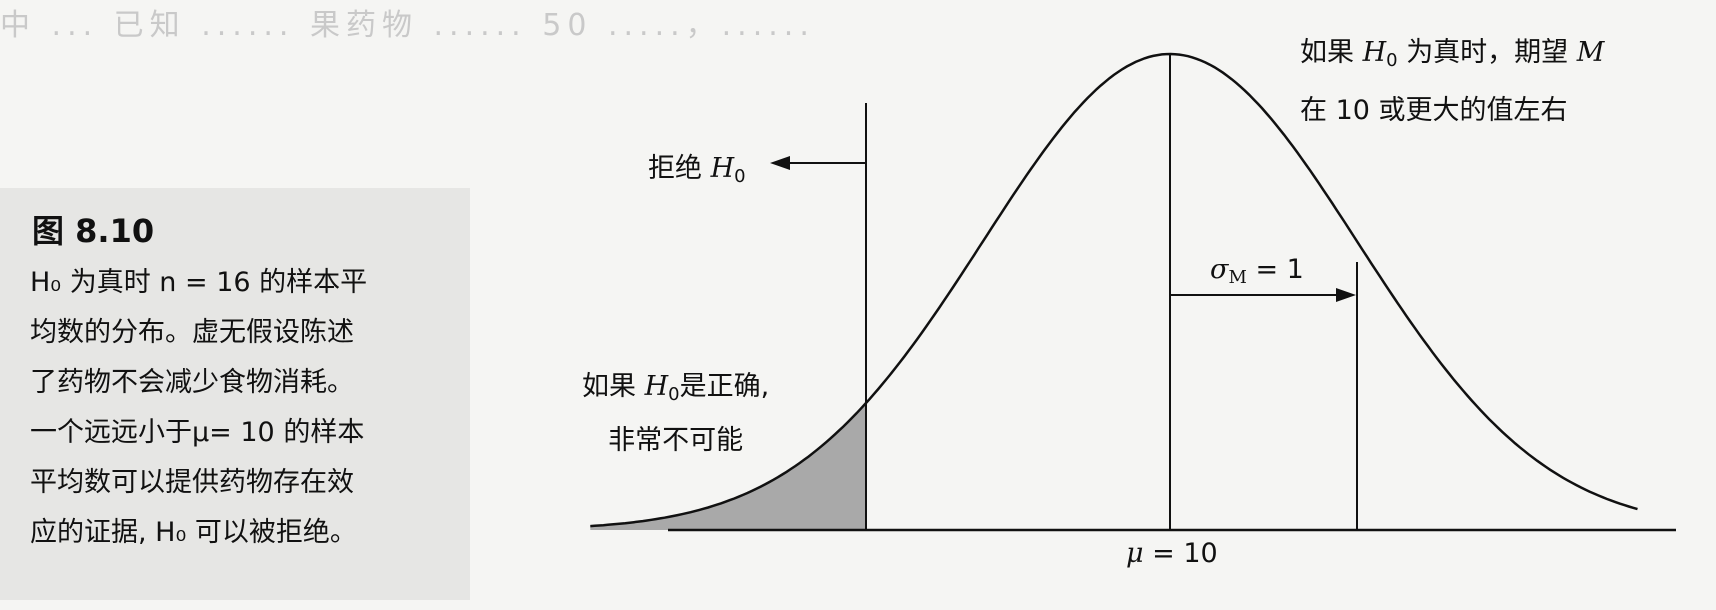 Image resolution: width=1716 pixels, height=610 pixels. What do you see at coordinates (1237, 277) in the screenshot?
I see `sigma-subscript: M` at bounding box center [1237, 277].